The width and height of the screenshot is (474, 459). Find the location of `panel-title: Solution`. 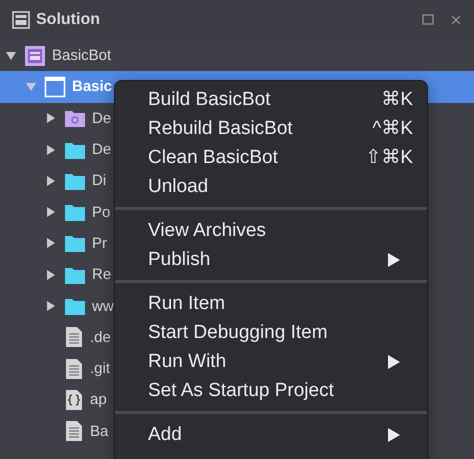

panel-title: Solution is located at coordinates (68, 20).